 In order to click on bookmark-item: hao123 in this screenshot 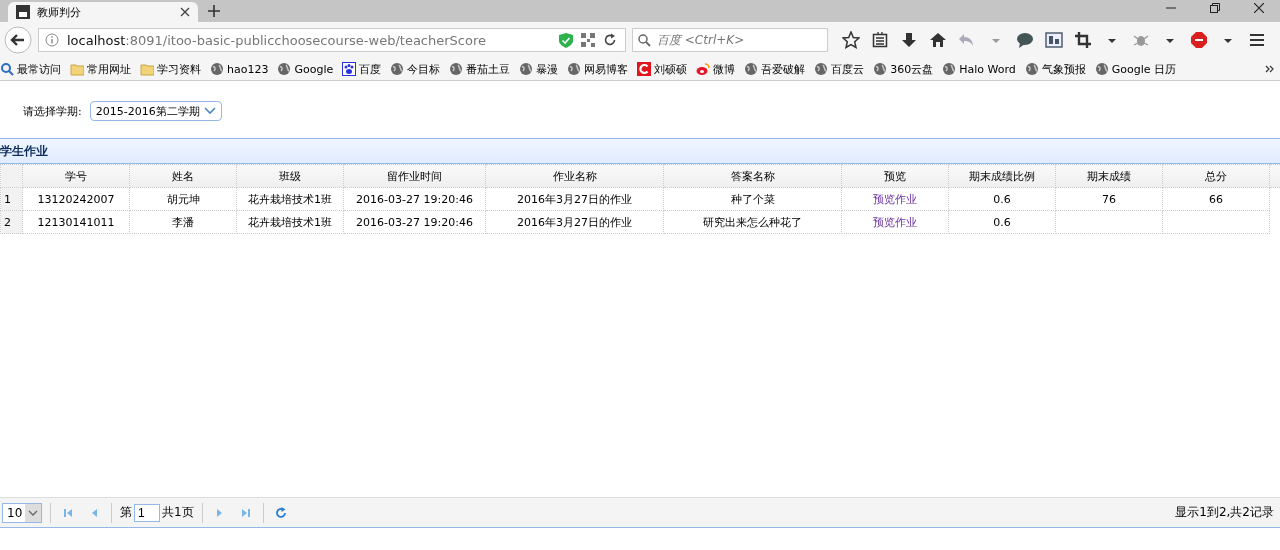, I will do `click(239, 69)`.